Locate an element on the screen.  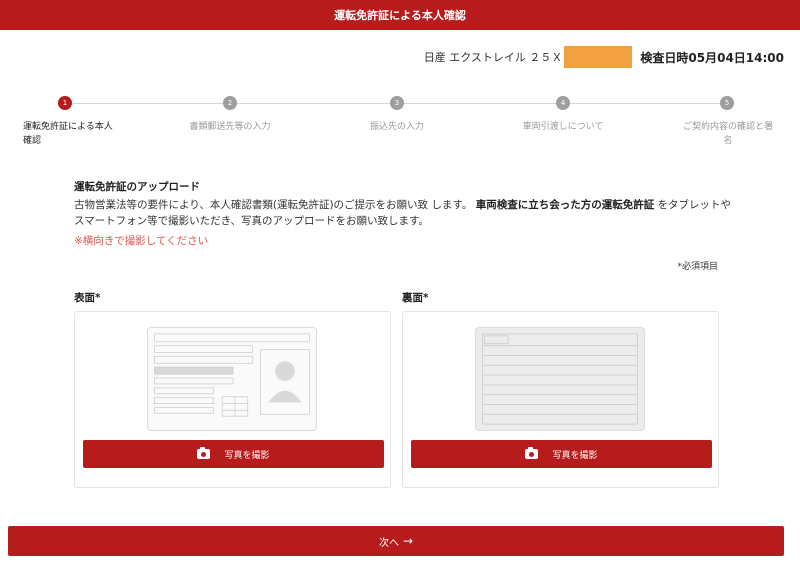
front-label: 表面* is located at coordinates (87, 298).